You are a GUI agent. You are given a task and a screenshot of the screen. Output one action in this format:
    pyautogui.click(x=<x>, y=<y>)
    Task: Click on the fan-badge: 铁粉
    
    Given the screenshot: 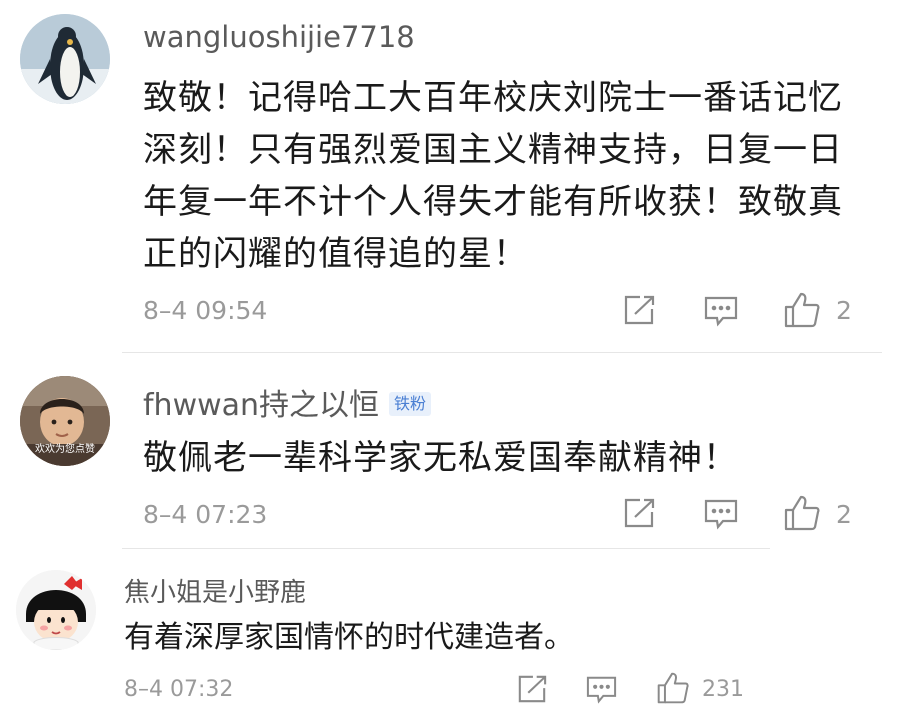 What is the action you would take?
    pyautogui.click(x=410, y=403)
    